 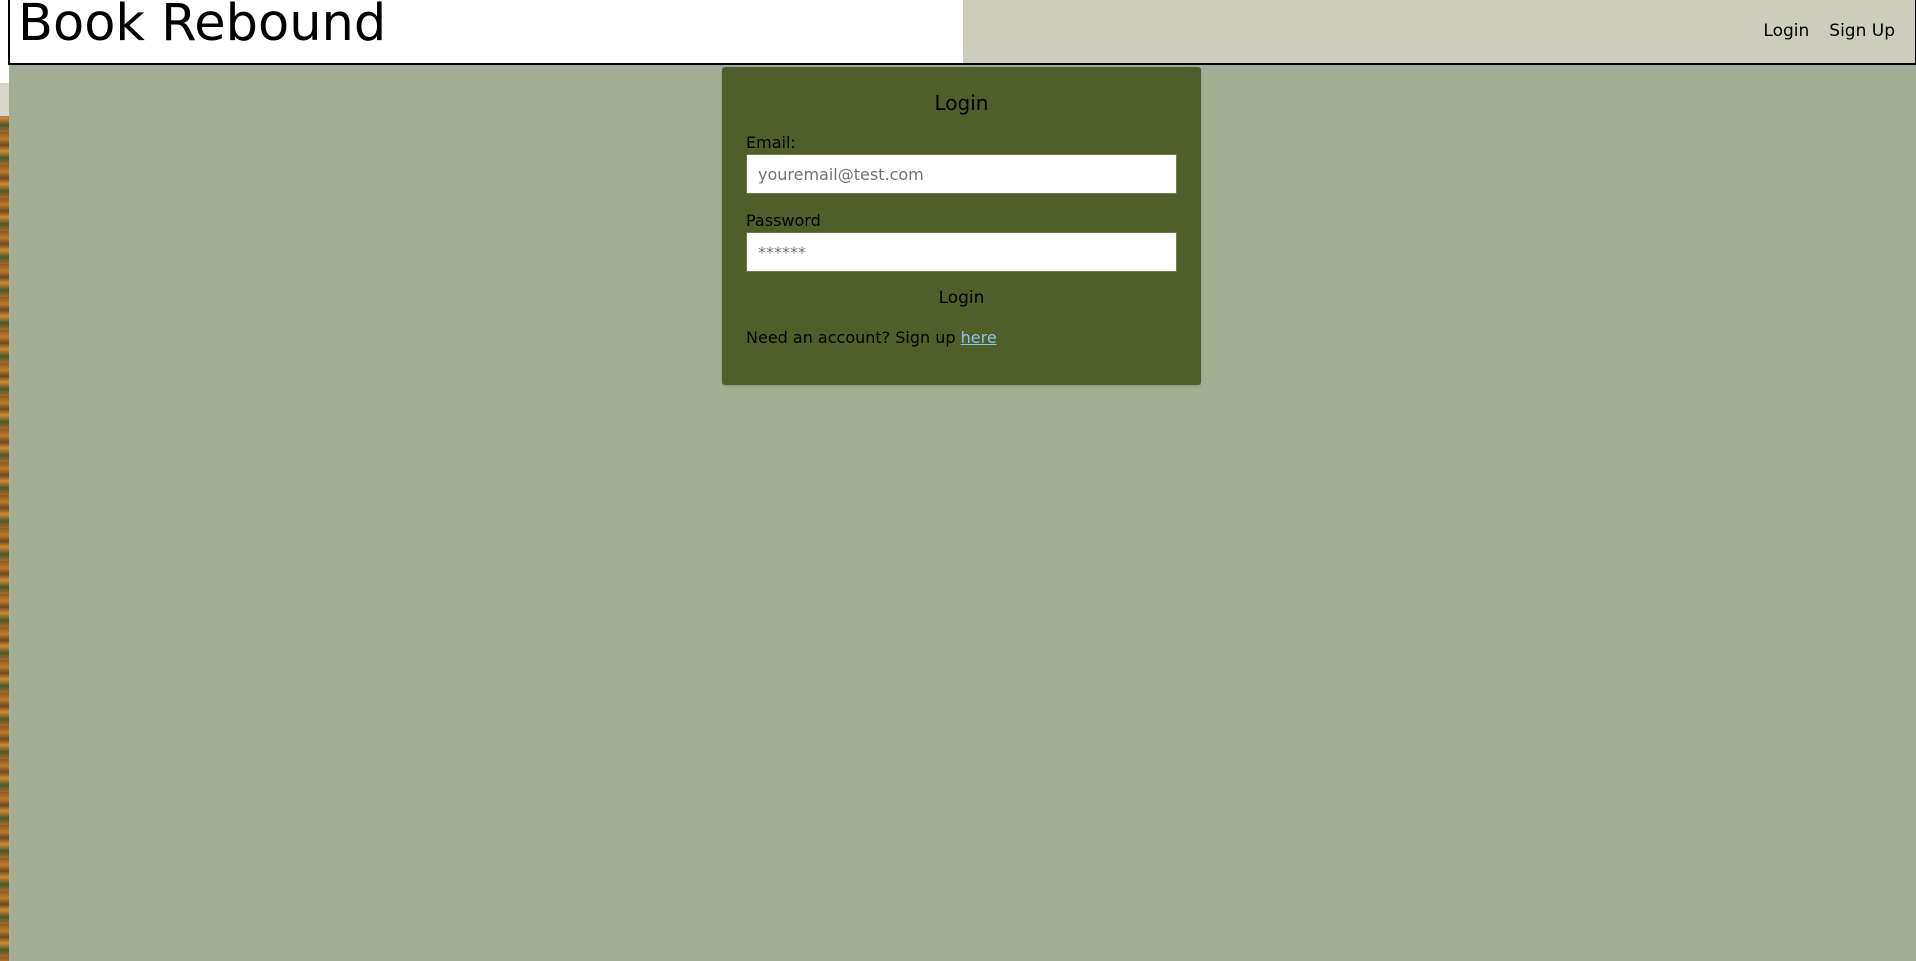 I want to click on site-header: Book Rebound Login Sign Up, so click(x=962, y=32).